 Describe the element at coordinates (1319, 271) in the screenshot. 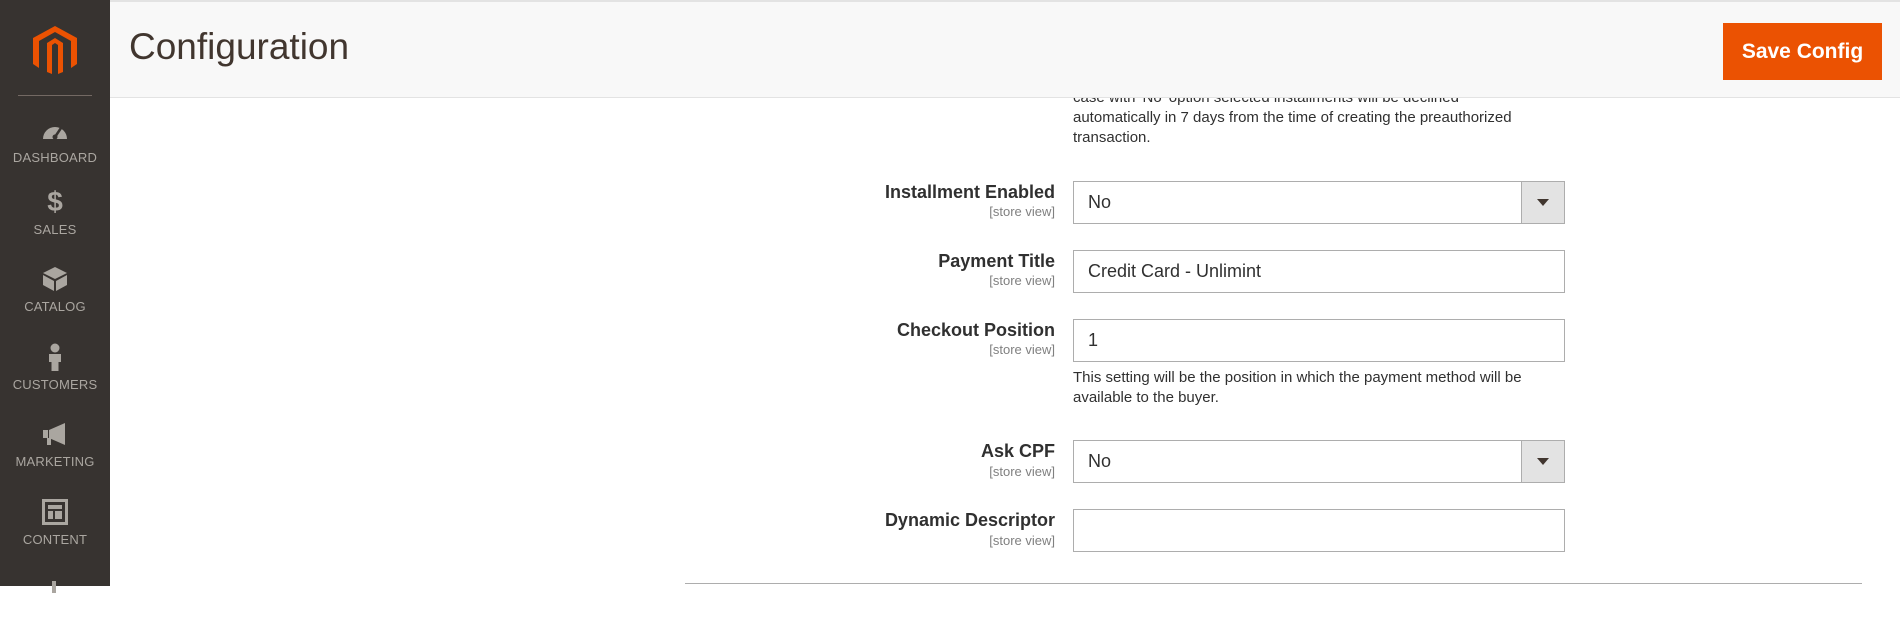

I see `payment-title-input: Credit Card - Unlimint` at that location.